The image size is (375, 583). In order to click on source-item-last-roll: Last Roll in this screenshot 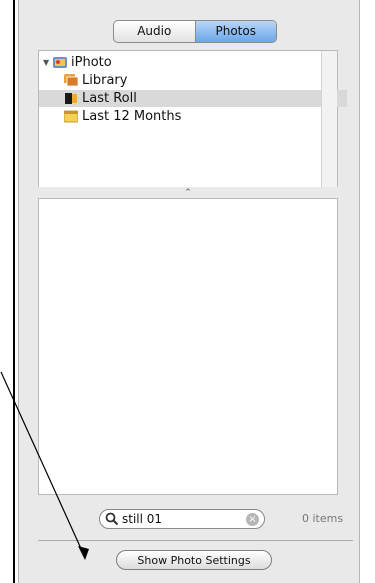, I will do `click(193, 98)`.